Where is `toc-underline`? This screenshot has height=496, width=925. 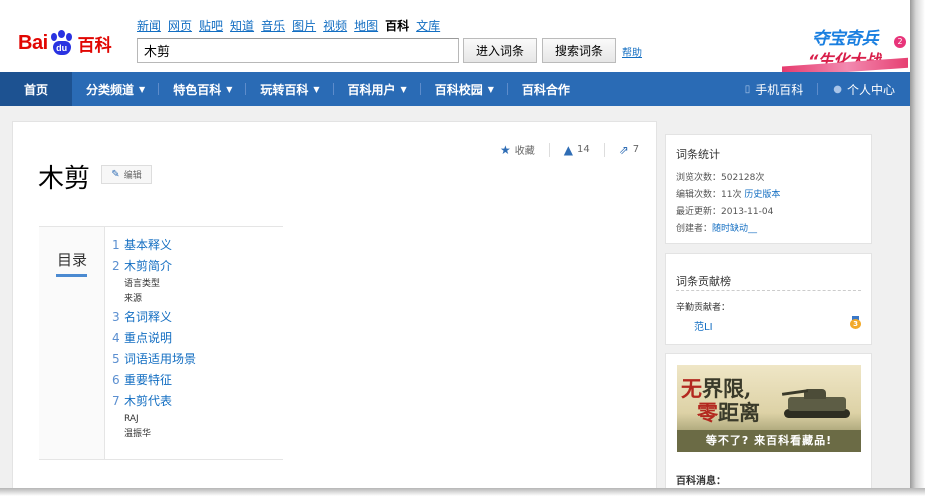
toc-underline is located at coordinates (71, 275).